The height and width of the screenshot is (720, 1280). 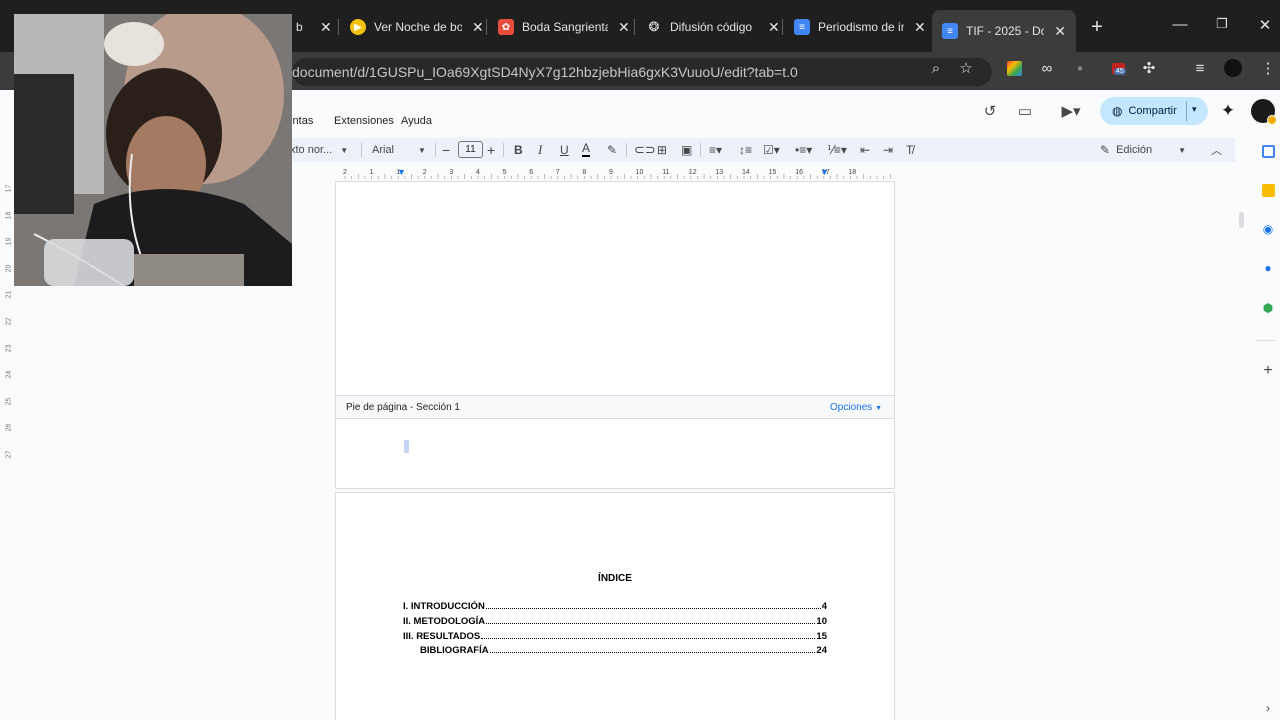 I want to click on paragraph-style-select: xto nor... ▼, so click(x=321, y=150).